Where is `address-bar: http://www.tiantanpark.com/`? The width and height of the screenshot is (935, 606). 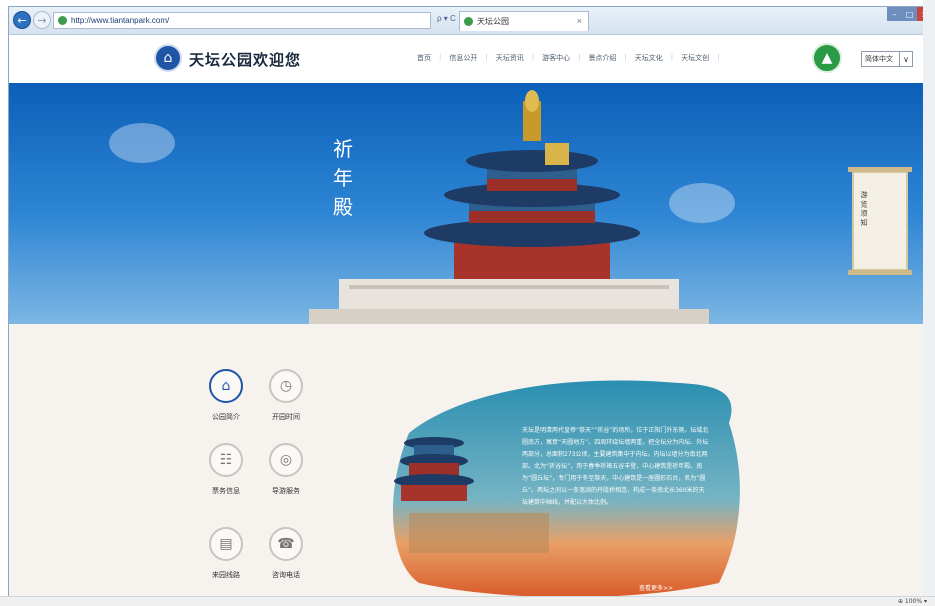
address-bar: http://www.tiantanpark.com/ is located at coordinates (242, 20).